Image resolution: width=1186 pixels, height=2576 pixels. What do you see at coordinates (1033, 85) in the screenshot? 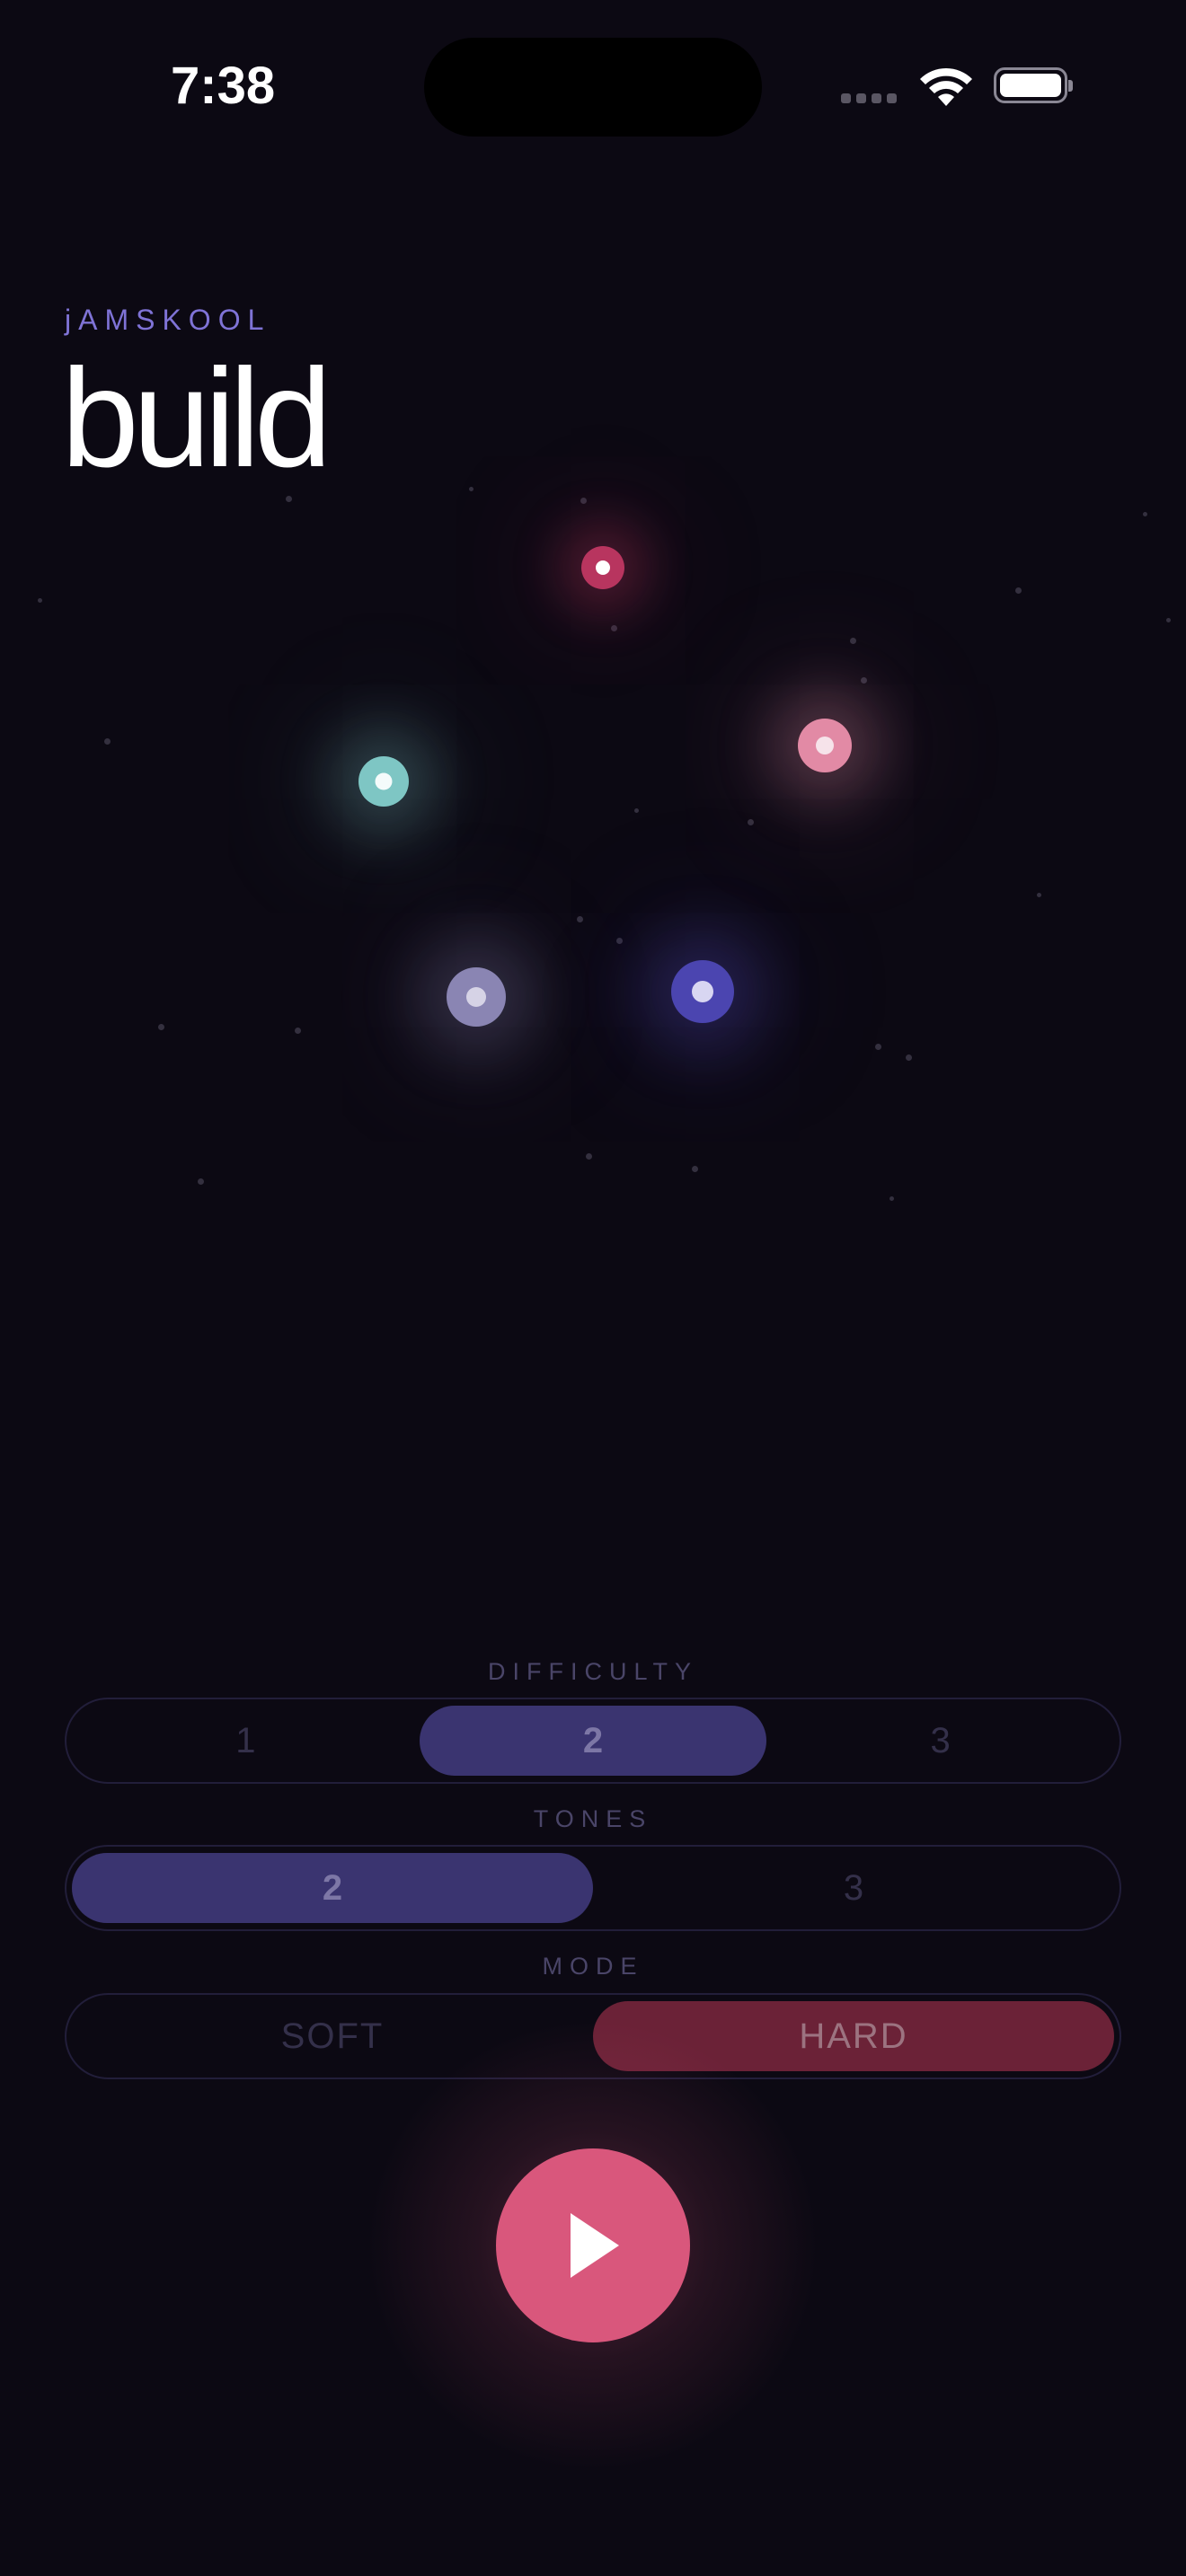
I see `battery-icon` at bounding box center [1033, 85].